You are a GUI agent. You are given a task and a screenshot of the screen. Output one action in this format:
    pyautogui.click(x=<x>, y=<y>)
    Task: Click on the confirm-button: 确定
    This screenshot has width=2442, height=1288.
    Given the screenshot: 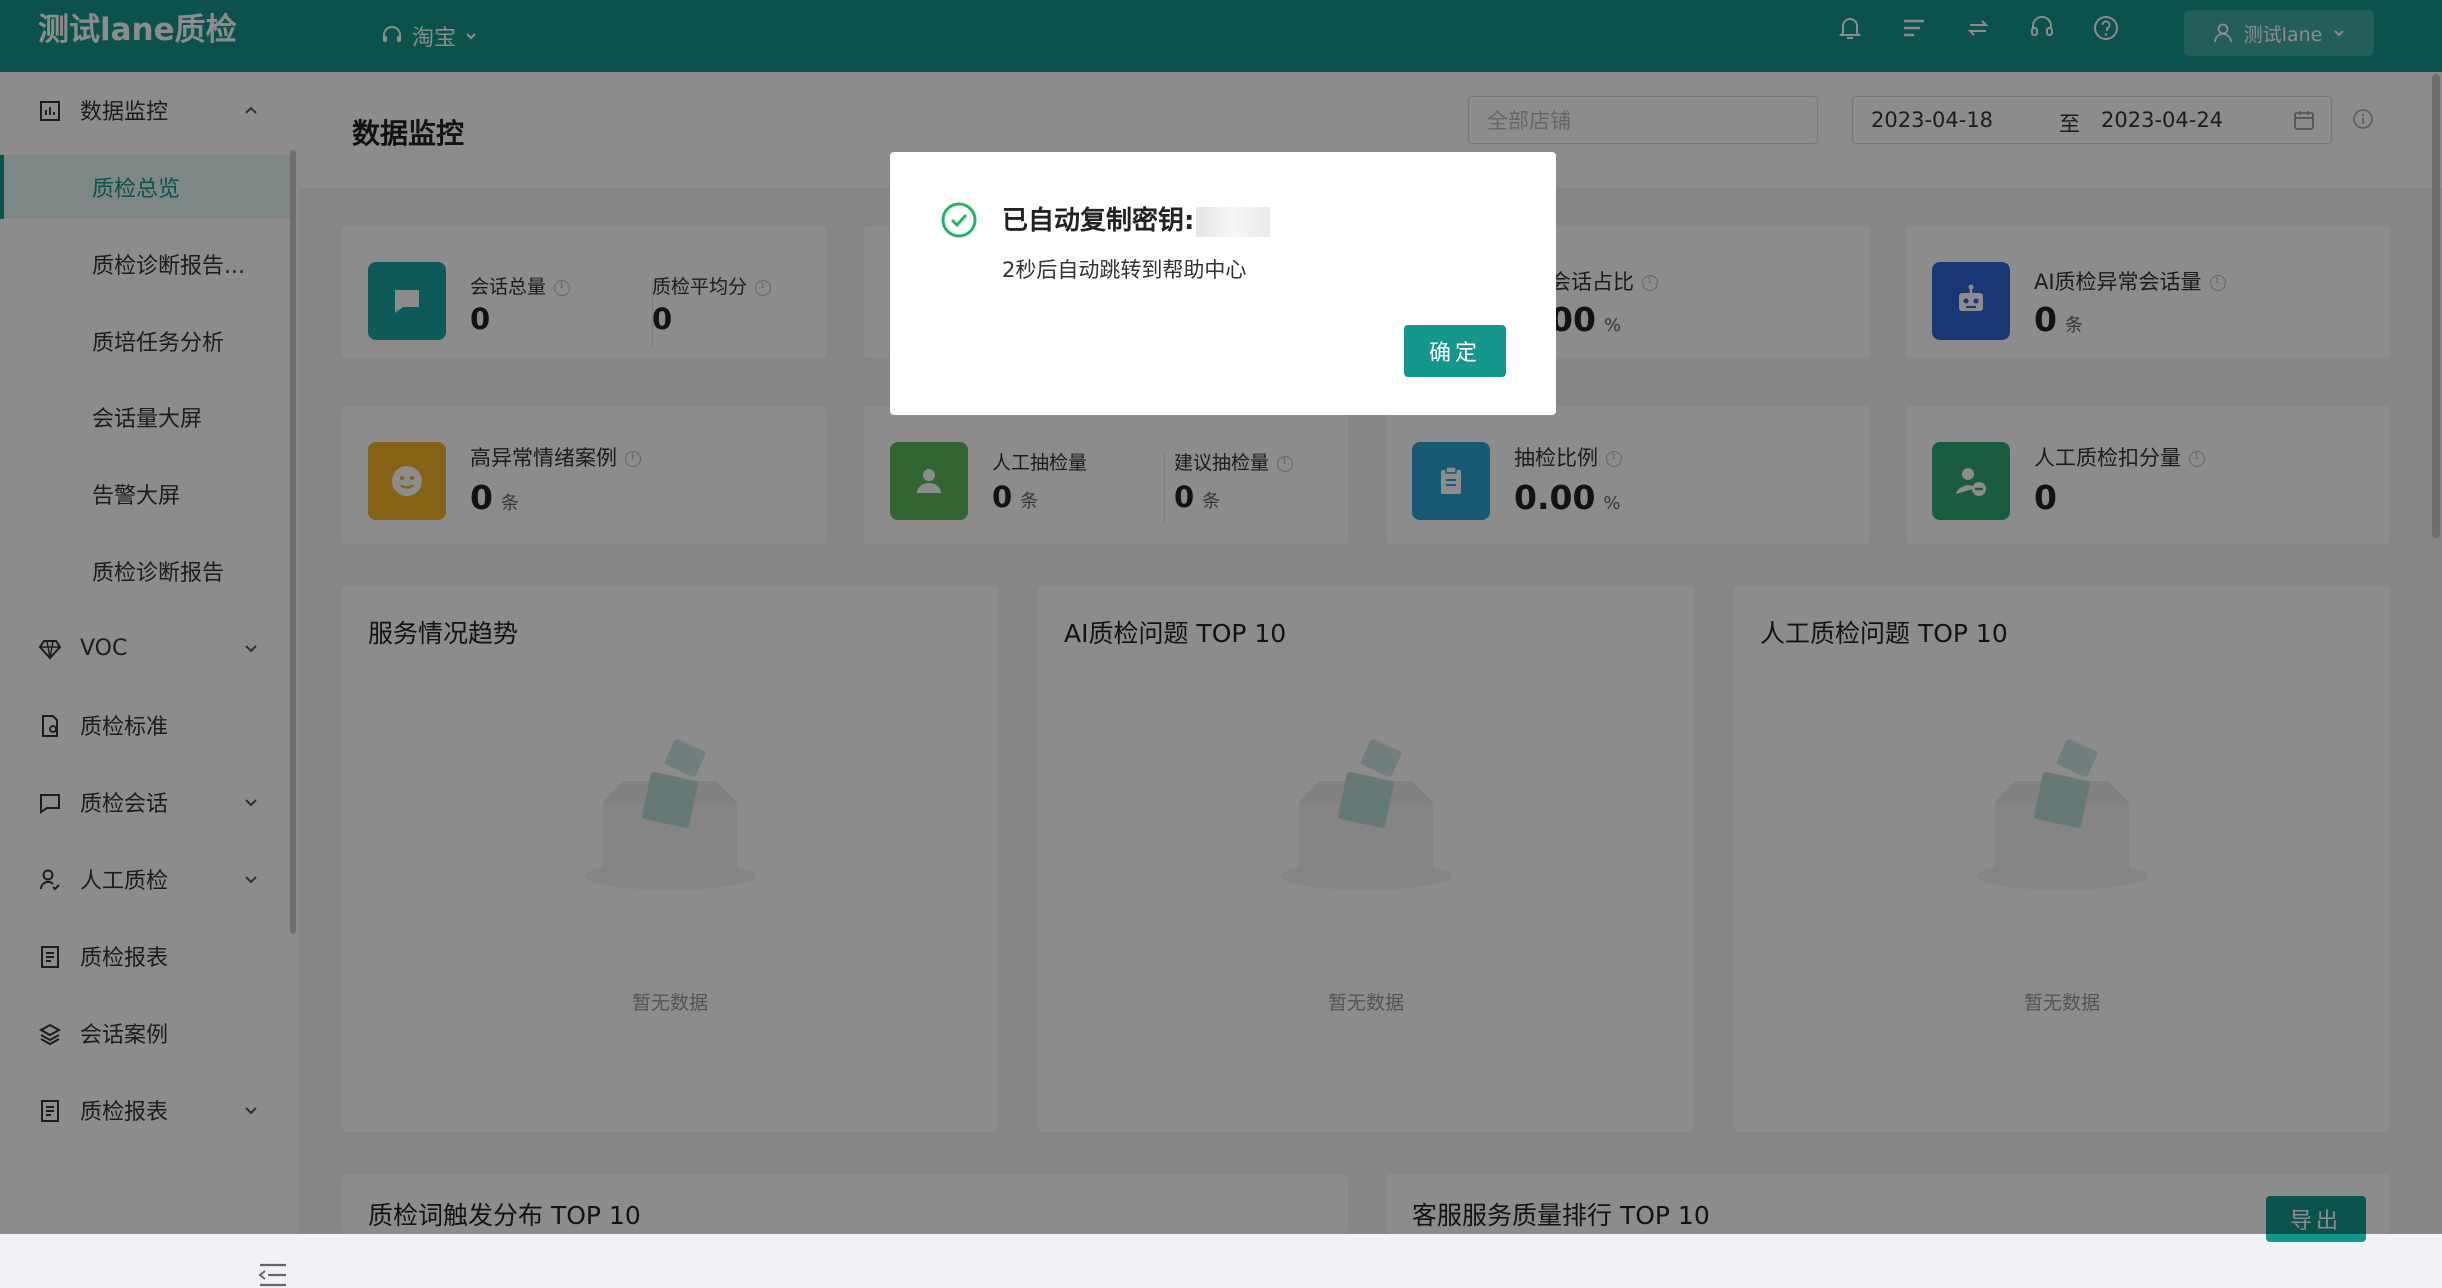 What is the action you would take?
    pyautogui.click(x=1455, y=351)
    